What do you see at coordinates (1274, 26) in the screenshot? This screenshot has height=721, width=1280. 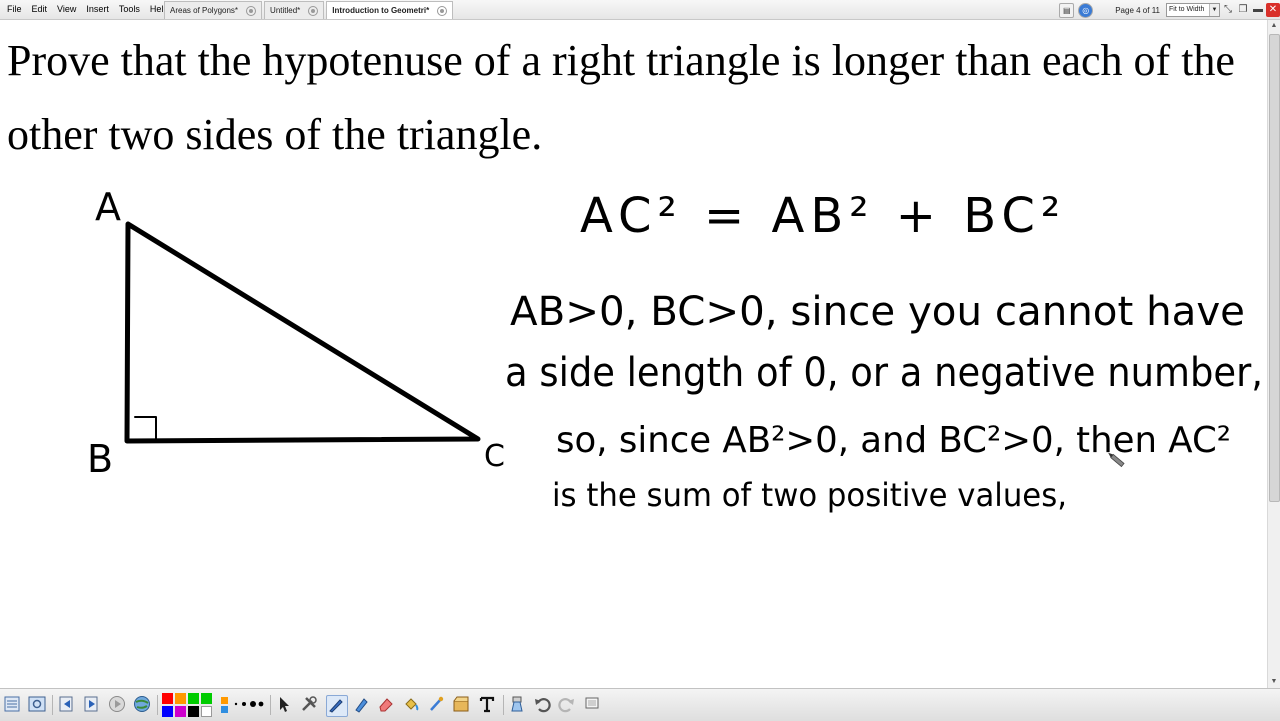 I see `scroll-up-icon: ▲` at bounding box center [1274, 26].